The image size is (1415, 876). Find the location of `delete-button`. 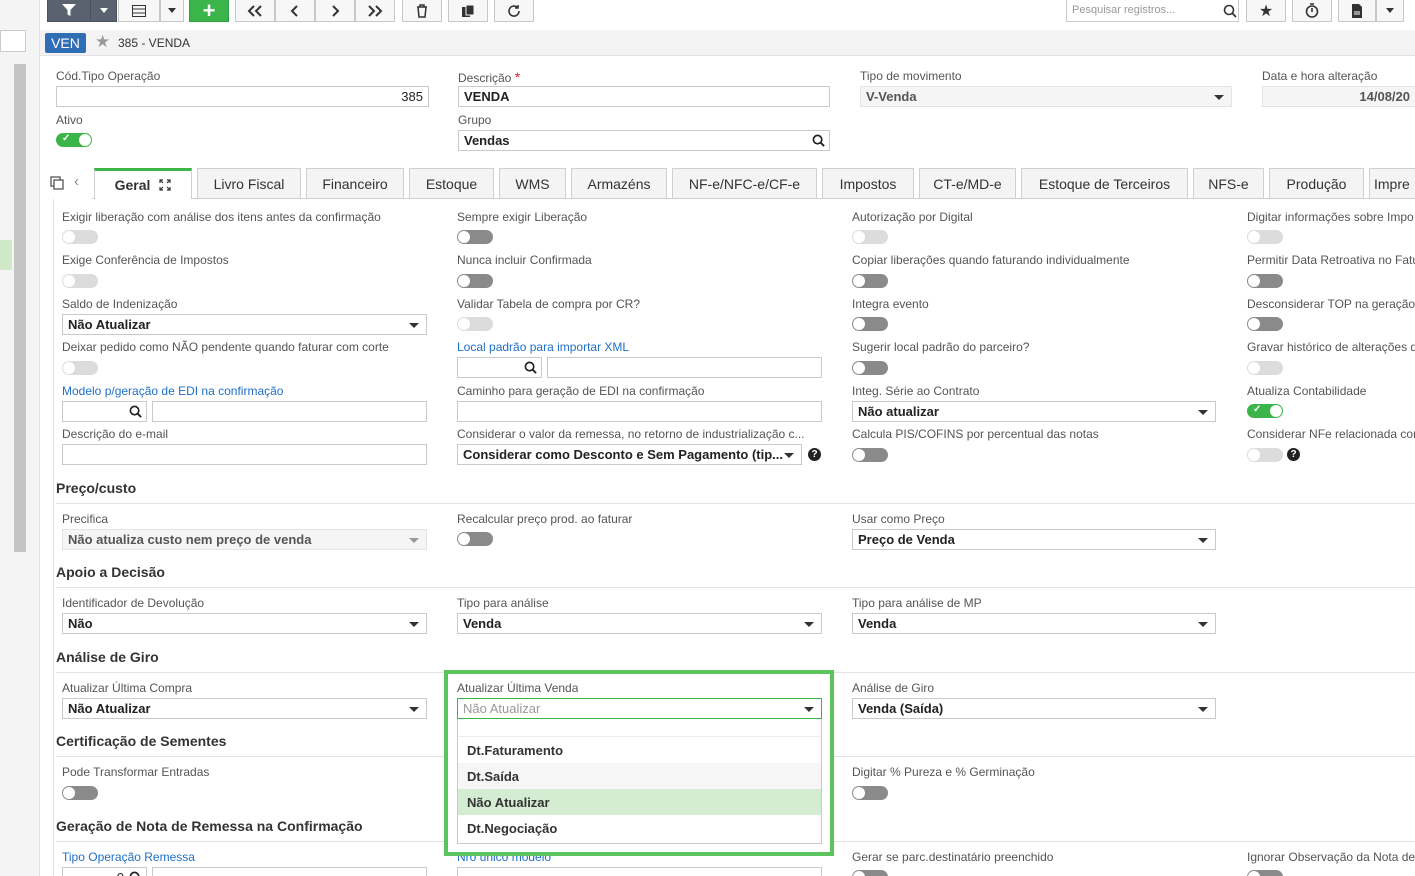

delete-button is located at coordinates (422, 11).